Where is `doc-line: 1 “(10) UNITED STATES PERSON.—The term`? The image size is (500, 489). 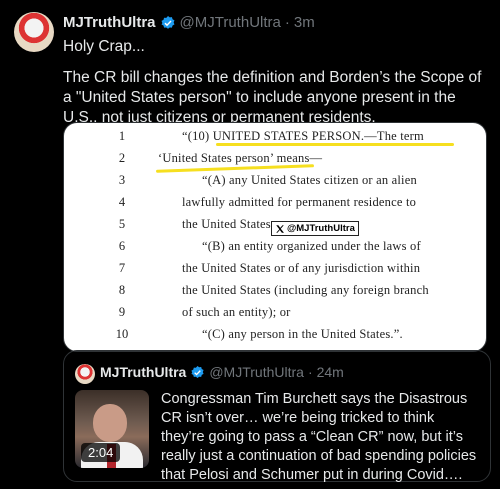
doc-line: 1 “(10) UNITED STATES PERSON.—The term is located at coordinates (275, 140).